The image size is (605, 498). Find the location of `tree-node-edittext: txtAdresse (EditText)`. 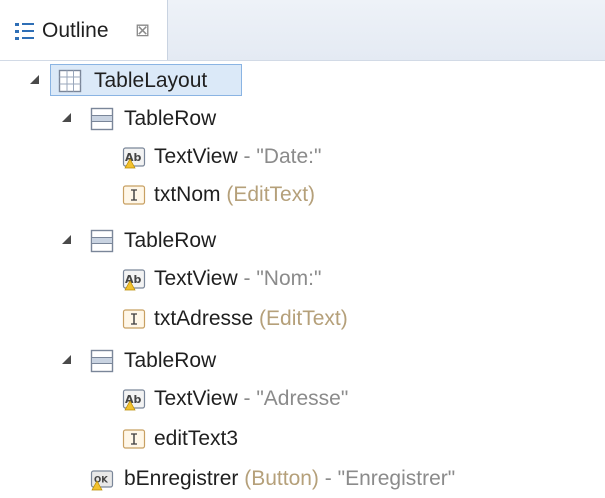

tree-node-edittext: txtAdresse (EditText) is located at coordinates (302, 319).